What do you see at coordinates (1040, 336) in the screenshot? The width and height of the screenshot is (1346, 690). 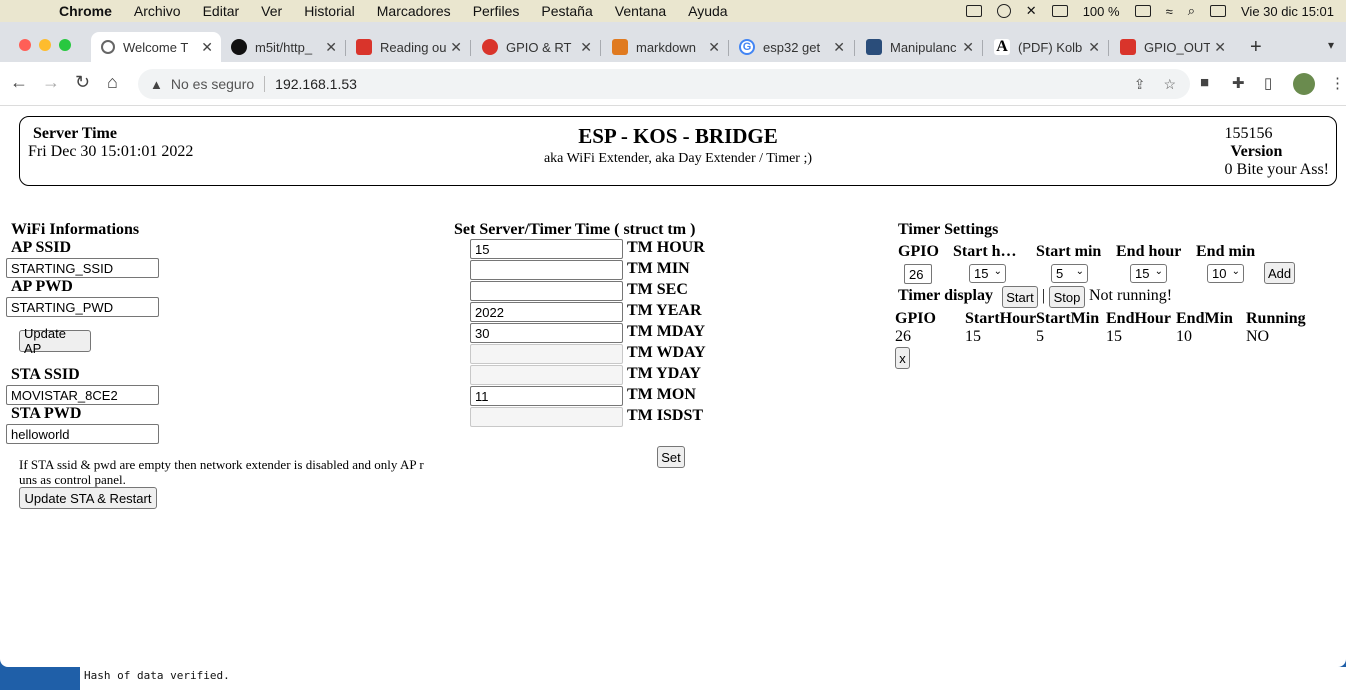 I see `table-cell-startmin: 5` at bounding box center [1040, 336].